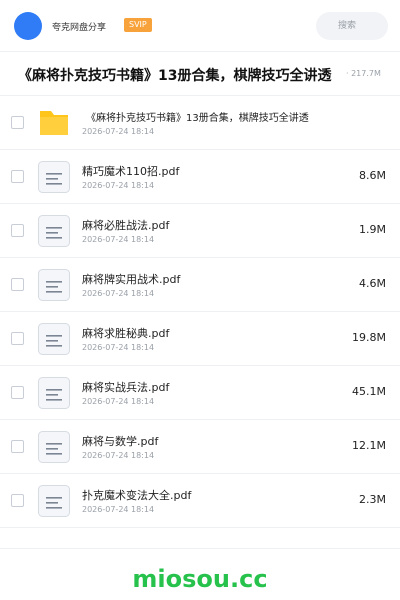  I want to click on search-input: 搜索, so click(352, 26).